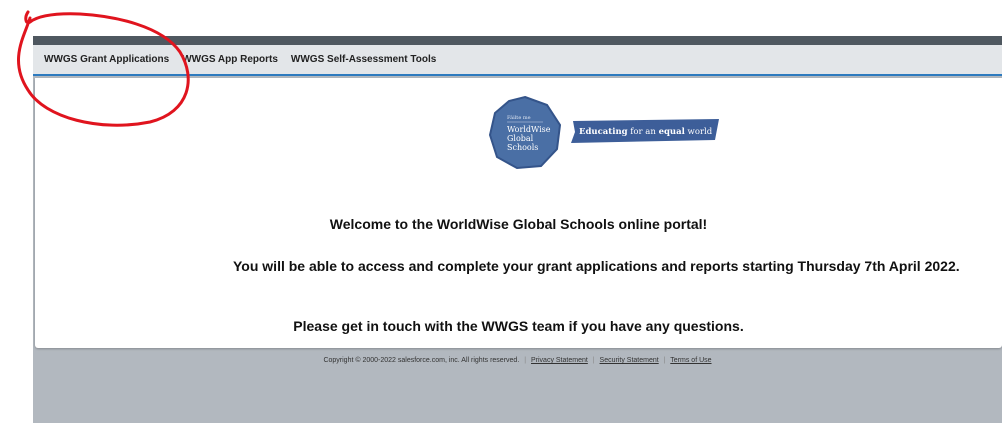 The image size is (1002, 423). What do you see at coordinates (363, 59) in the screenshot?
I see `tab-self-assessment-tools: WWGS Self-Assessment Tools` at bounding box center [363, 59].